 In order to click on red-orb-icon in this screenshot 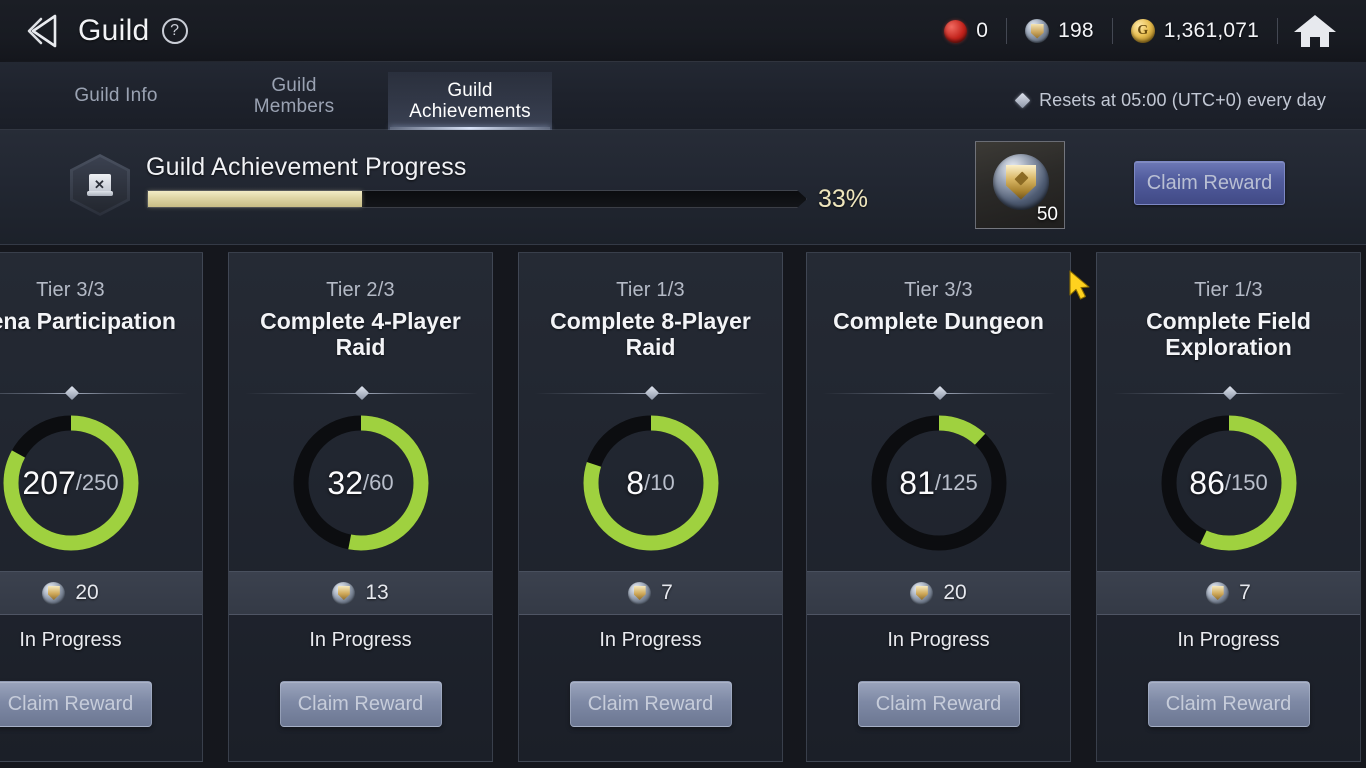, I will do `click(956, 31)`.